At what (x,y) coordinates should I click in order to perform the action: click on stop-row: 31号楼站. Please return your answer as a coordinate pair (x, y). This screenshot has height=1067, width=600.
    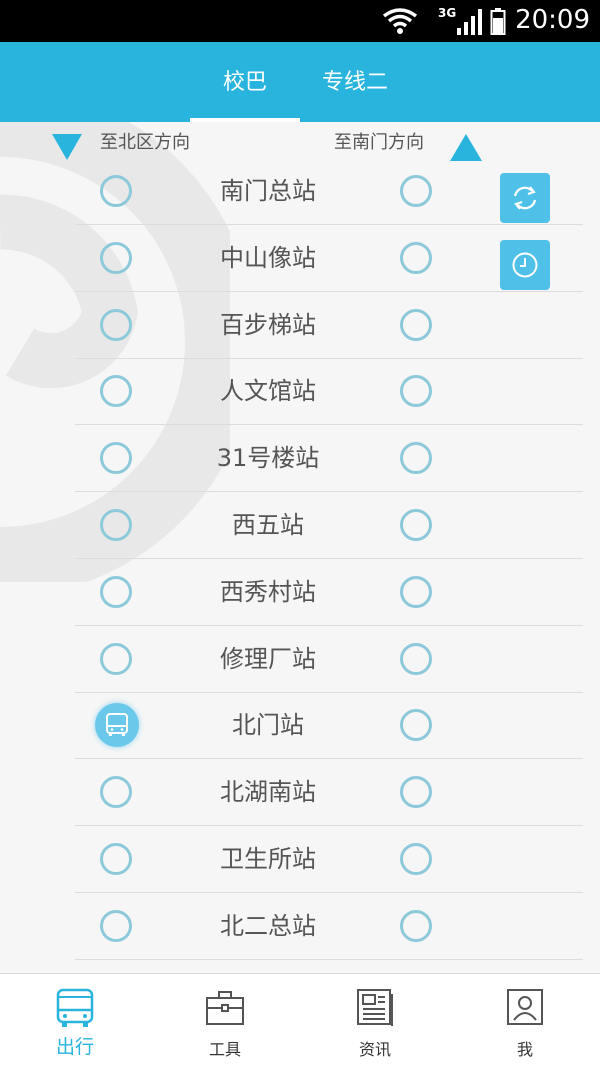
    Looking at the image, I should click on (300, 459).